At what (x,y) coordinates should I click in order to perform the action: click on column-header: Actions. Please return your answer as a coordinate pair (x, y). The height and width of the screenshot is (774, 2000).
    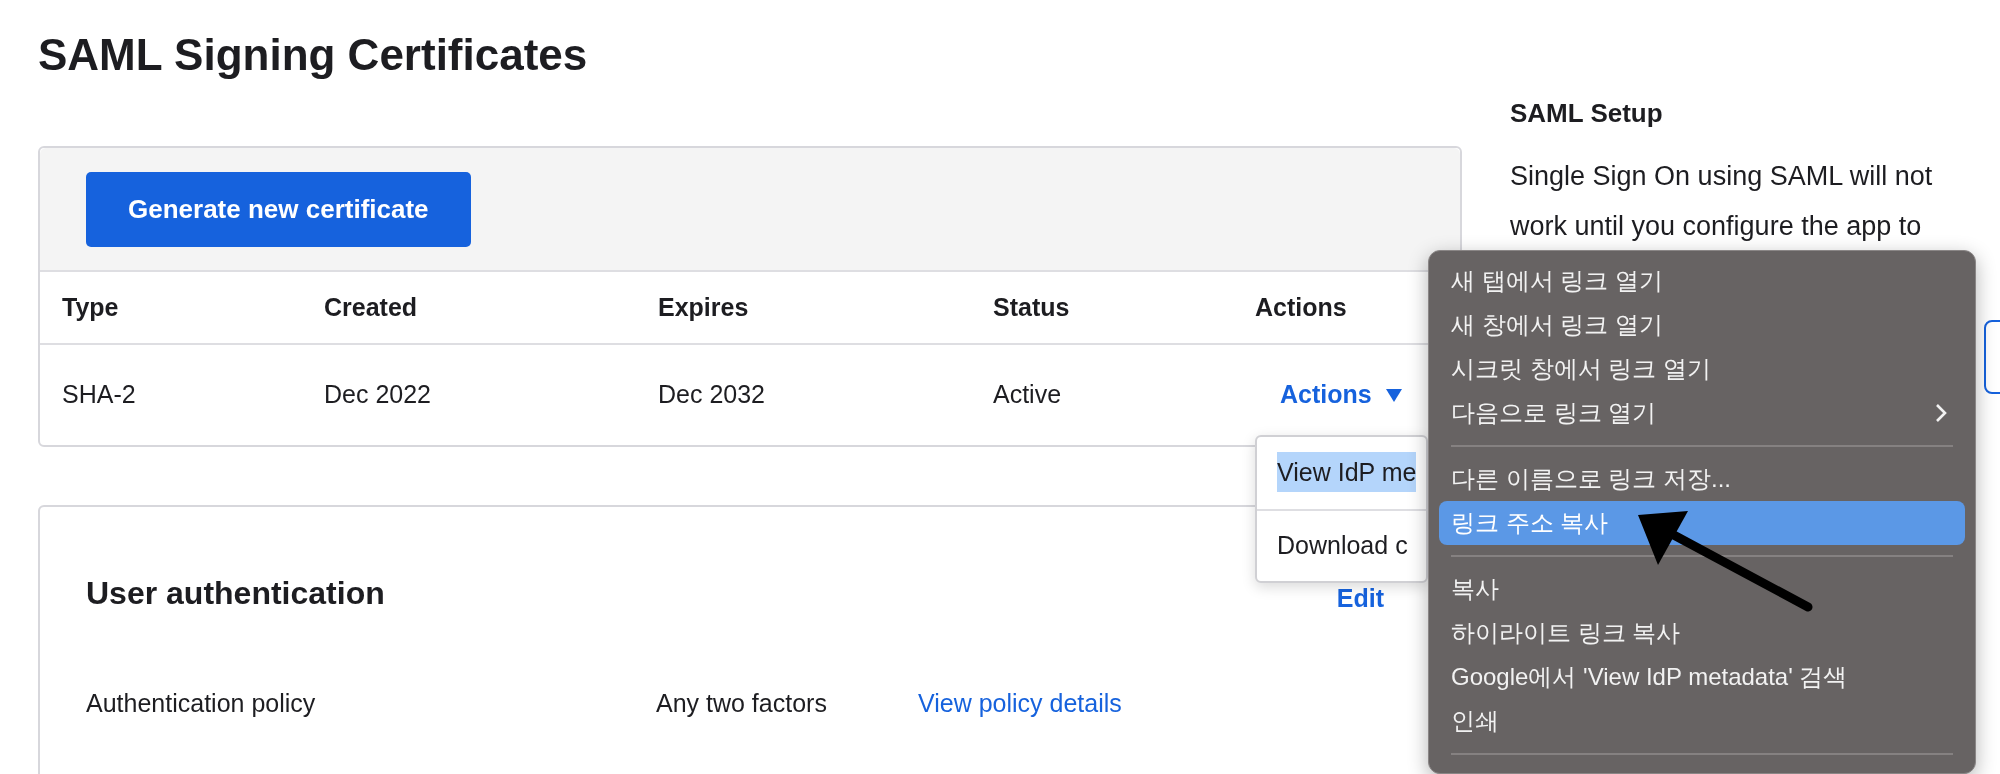
    Looking at the image, I should click on (1301, 307).